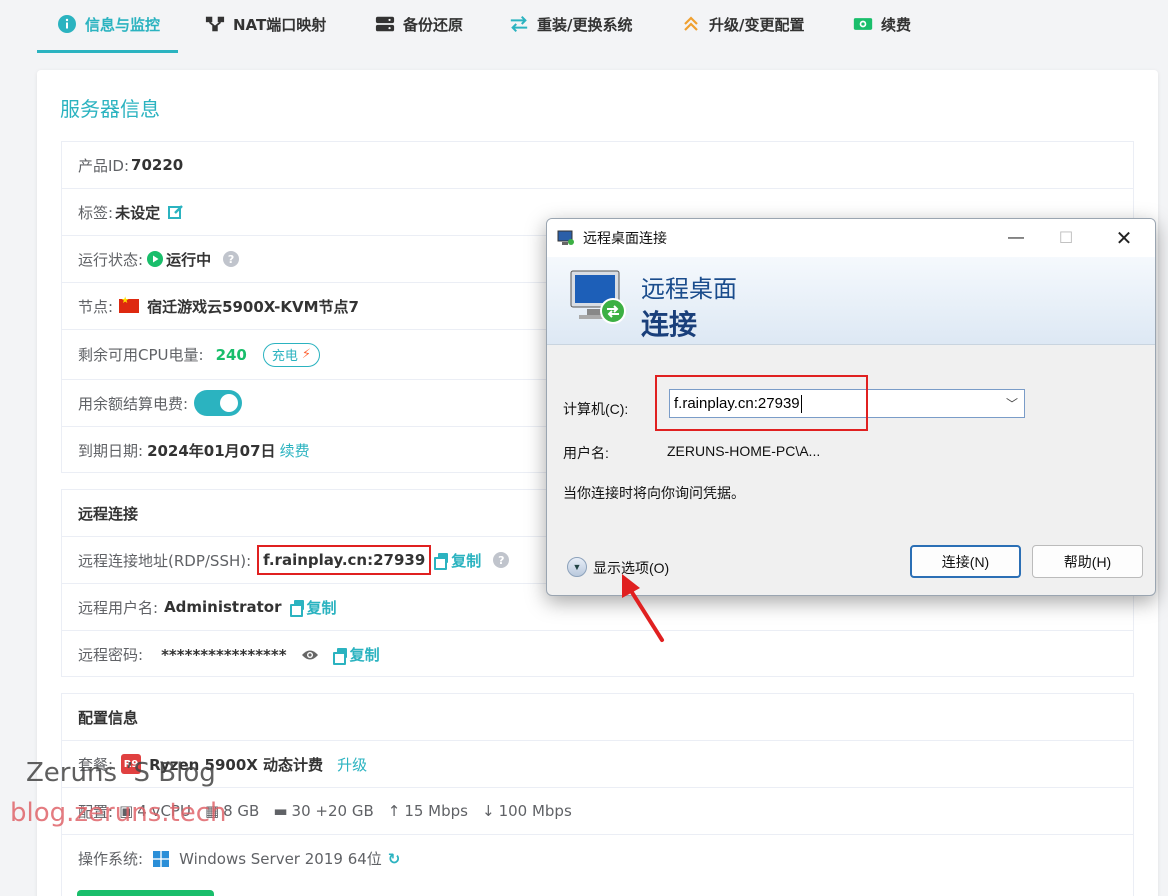  Describe the element at coordinates (108, 717) in the screenshot. I see `config-title: 配置信息` at that location.